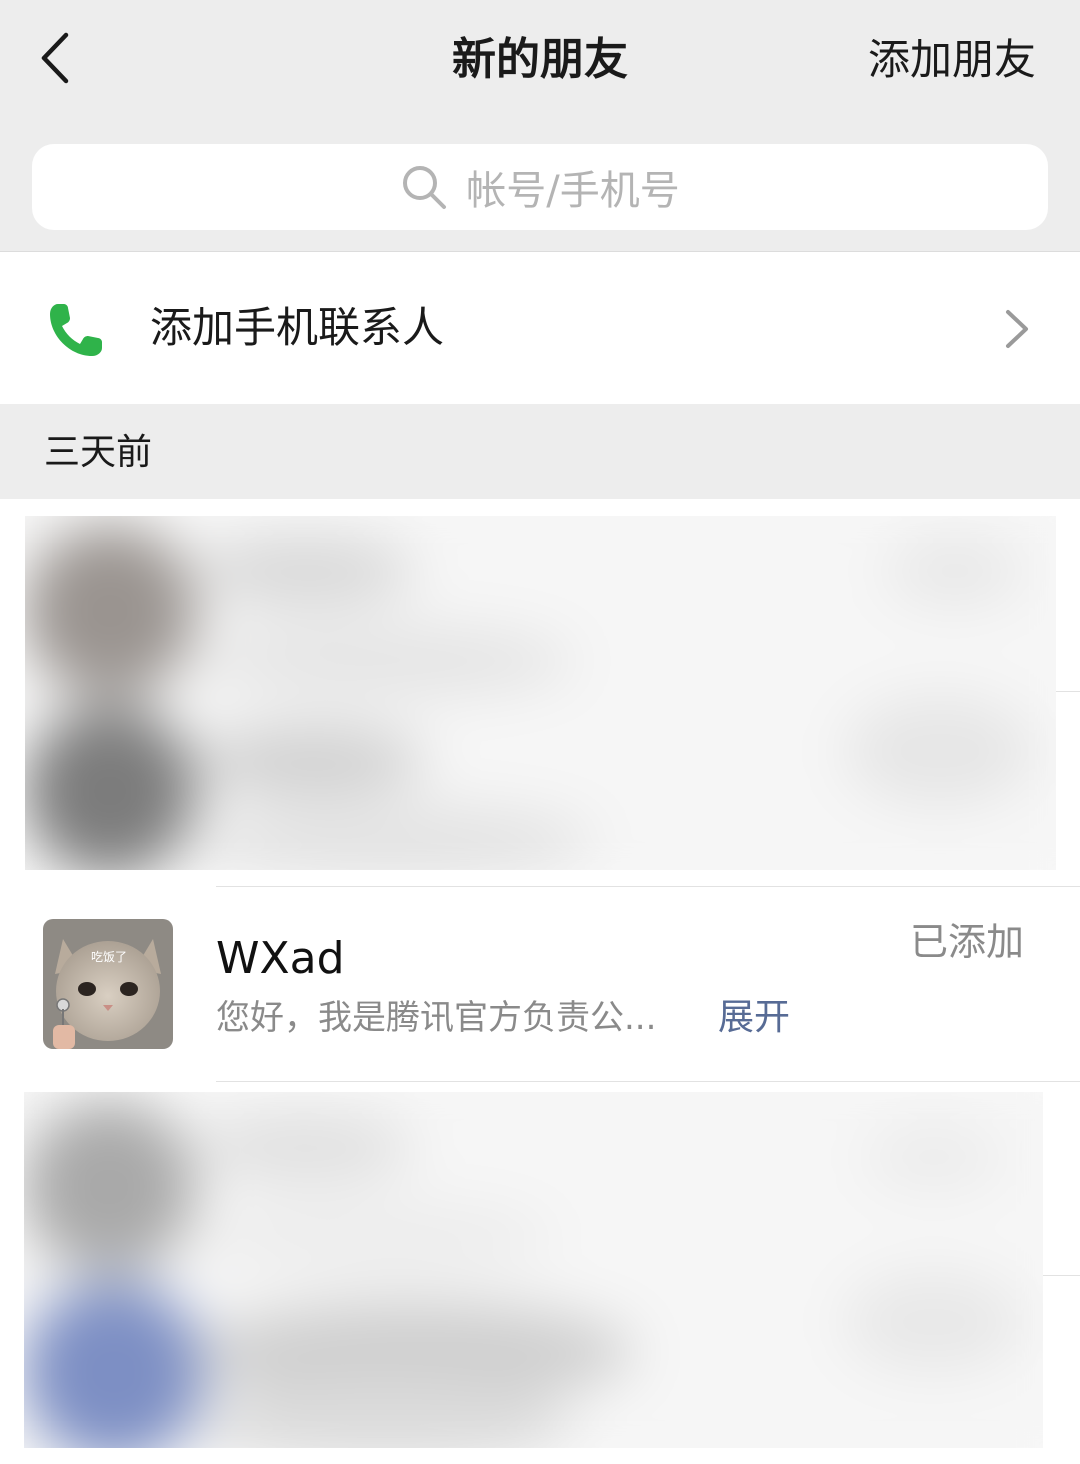 The width and height of the screenshot is (1080, 1464). I want to click on add-phone-contacts-label: 添加手机联系人, so click(297, 327).